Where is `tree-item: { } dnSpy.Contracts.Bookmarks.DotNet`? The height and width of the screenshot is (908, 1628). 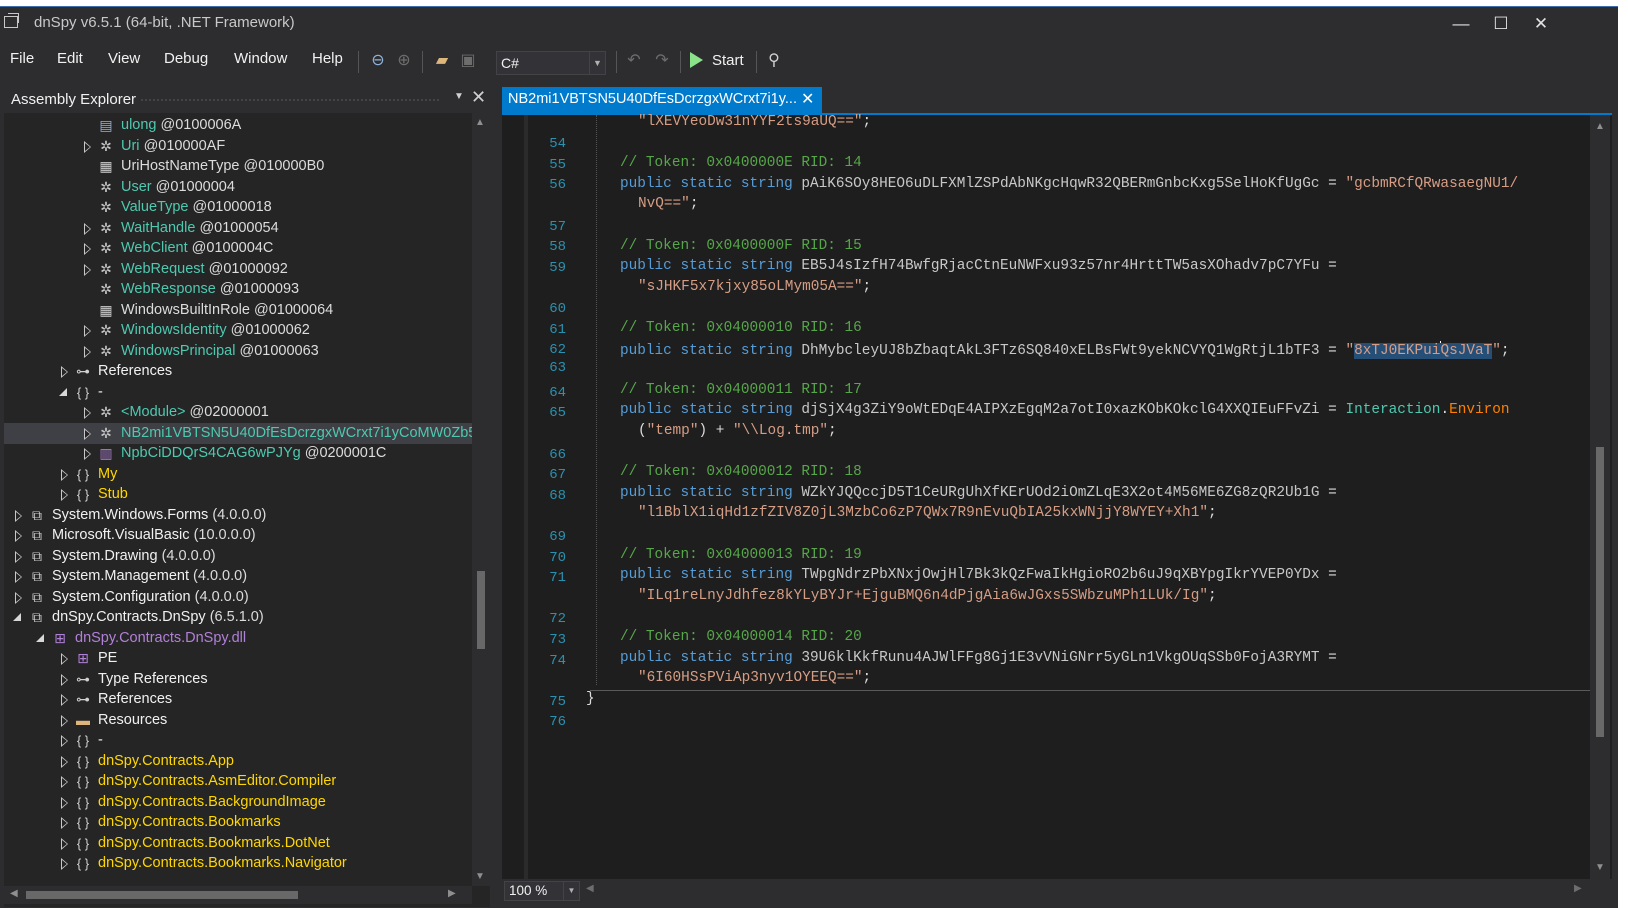 tree-item: { } dnSpy.Contracts.Bookmarks.DotNet is located at coordinates (238, 843).